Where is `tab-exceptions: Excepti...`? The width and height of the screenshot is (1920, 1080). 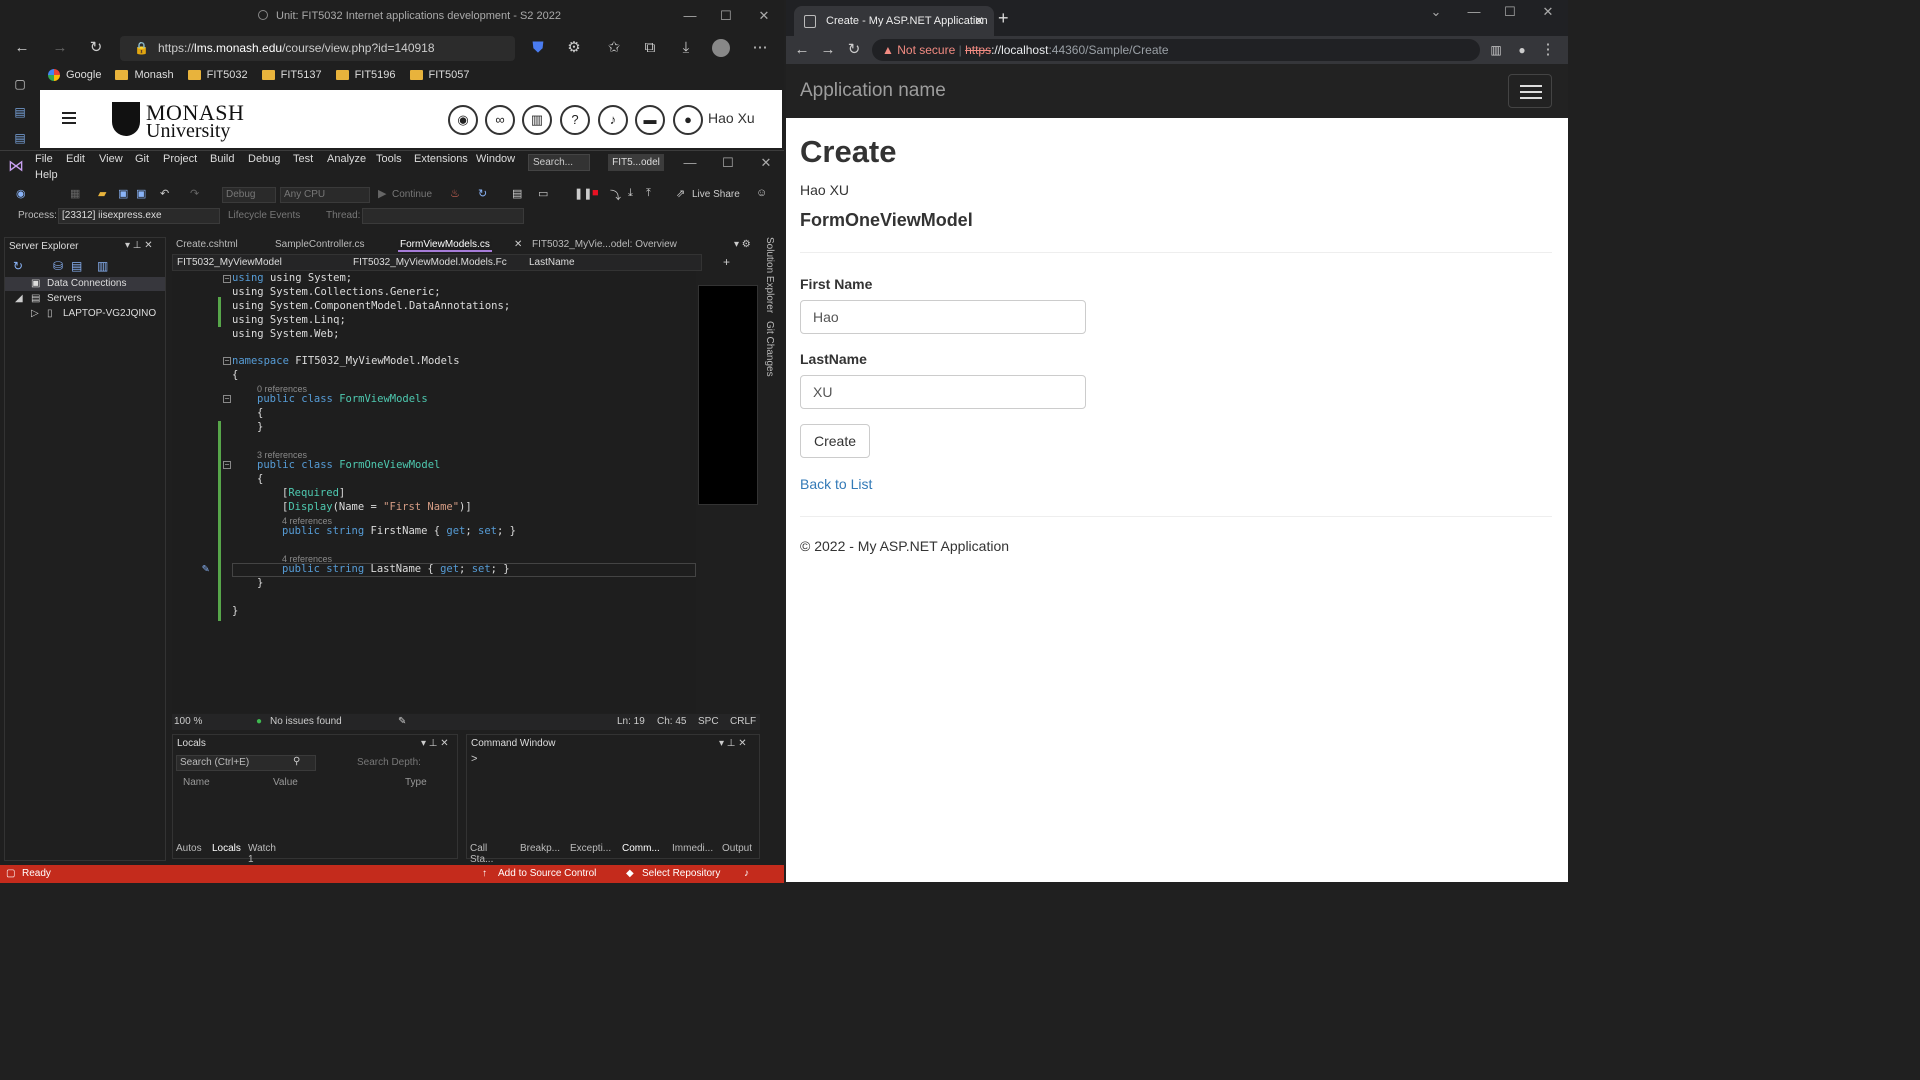 tab-exceptions: Excepti... is located at coordinates (590, 848).